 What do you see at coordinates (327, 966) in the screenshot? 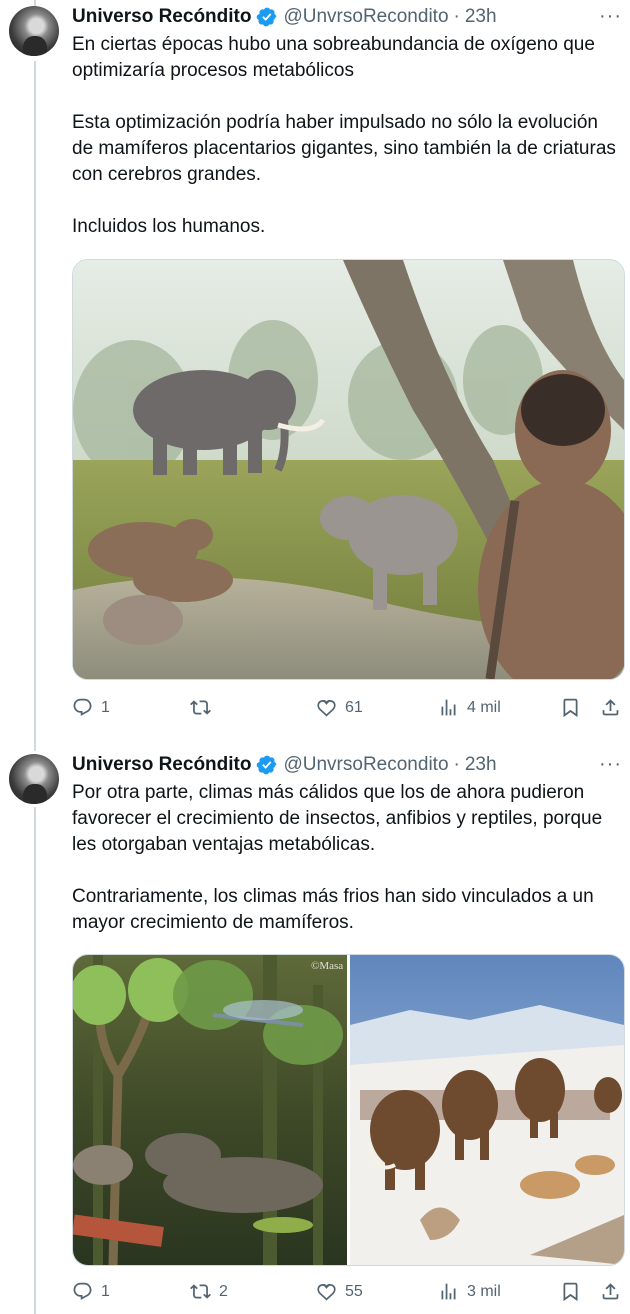
I see `image-watermark: ©Masa` at bounding box center [327, 966].